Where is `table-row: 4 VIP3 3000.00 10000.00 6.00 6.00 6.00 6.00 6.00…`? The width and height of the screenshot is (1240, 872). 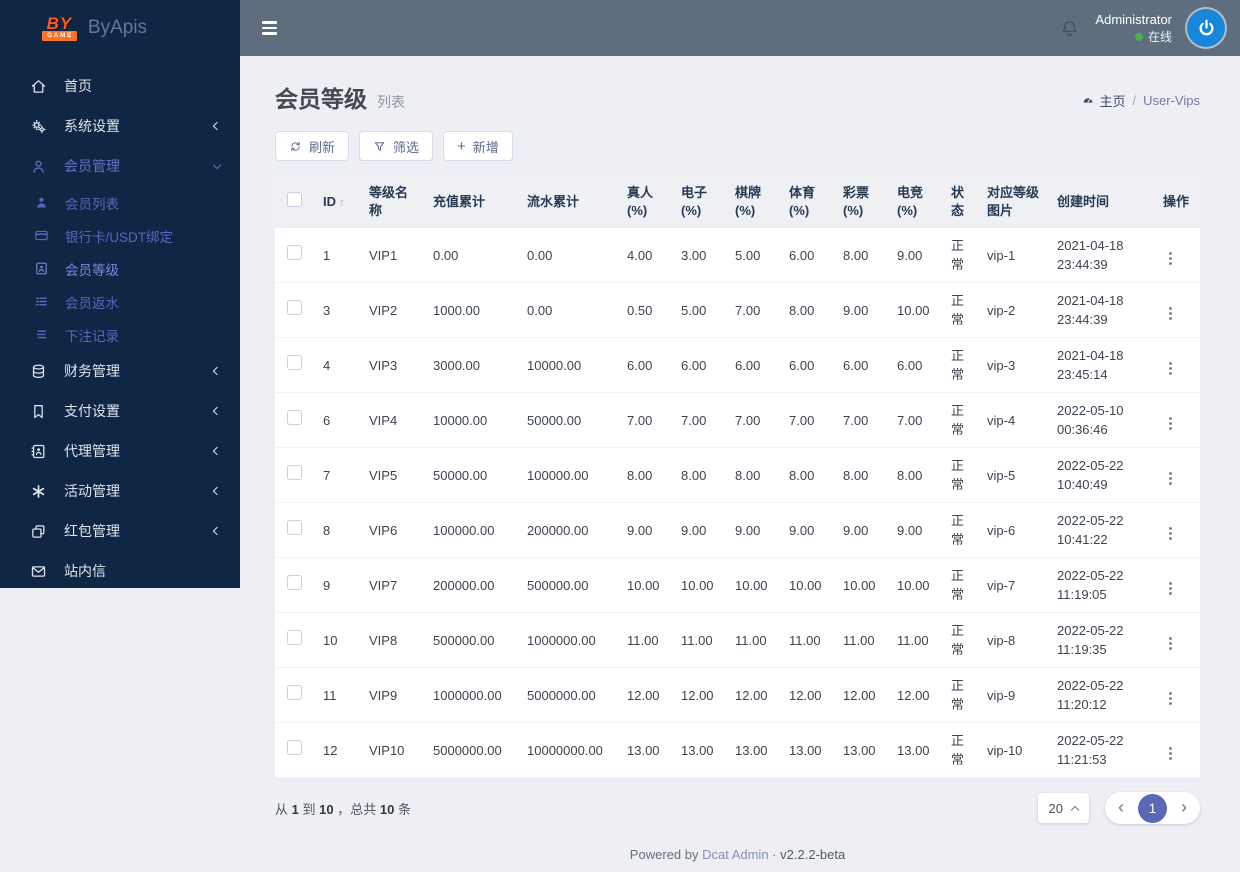
table-row: 4 VIP3 3000.00 10000.00 6.00 6.00 6.00 6.00 6.00… is located at coordinates (737, 365).